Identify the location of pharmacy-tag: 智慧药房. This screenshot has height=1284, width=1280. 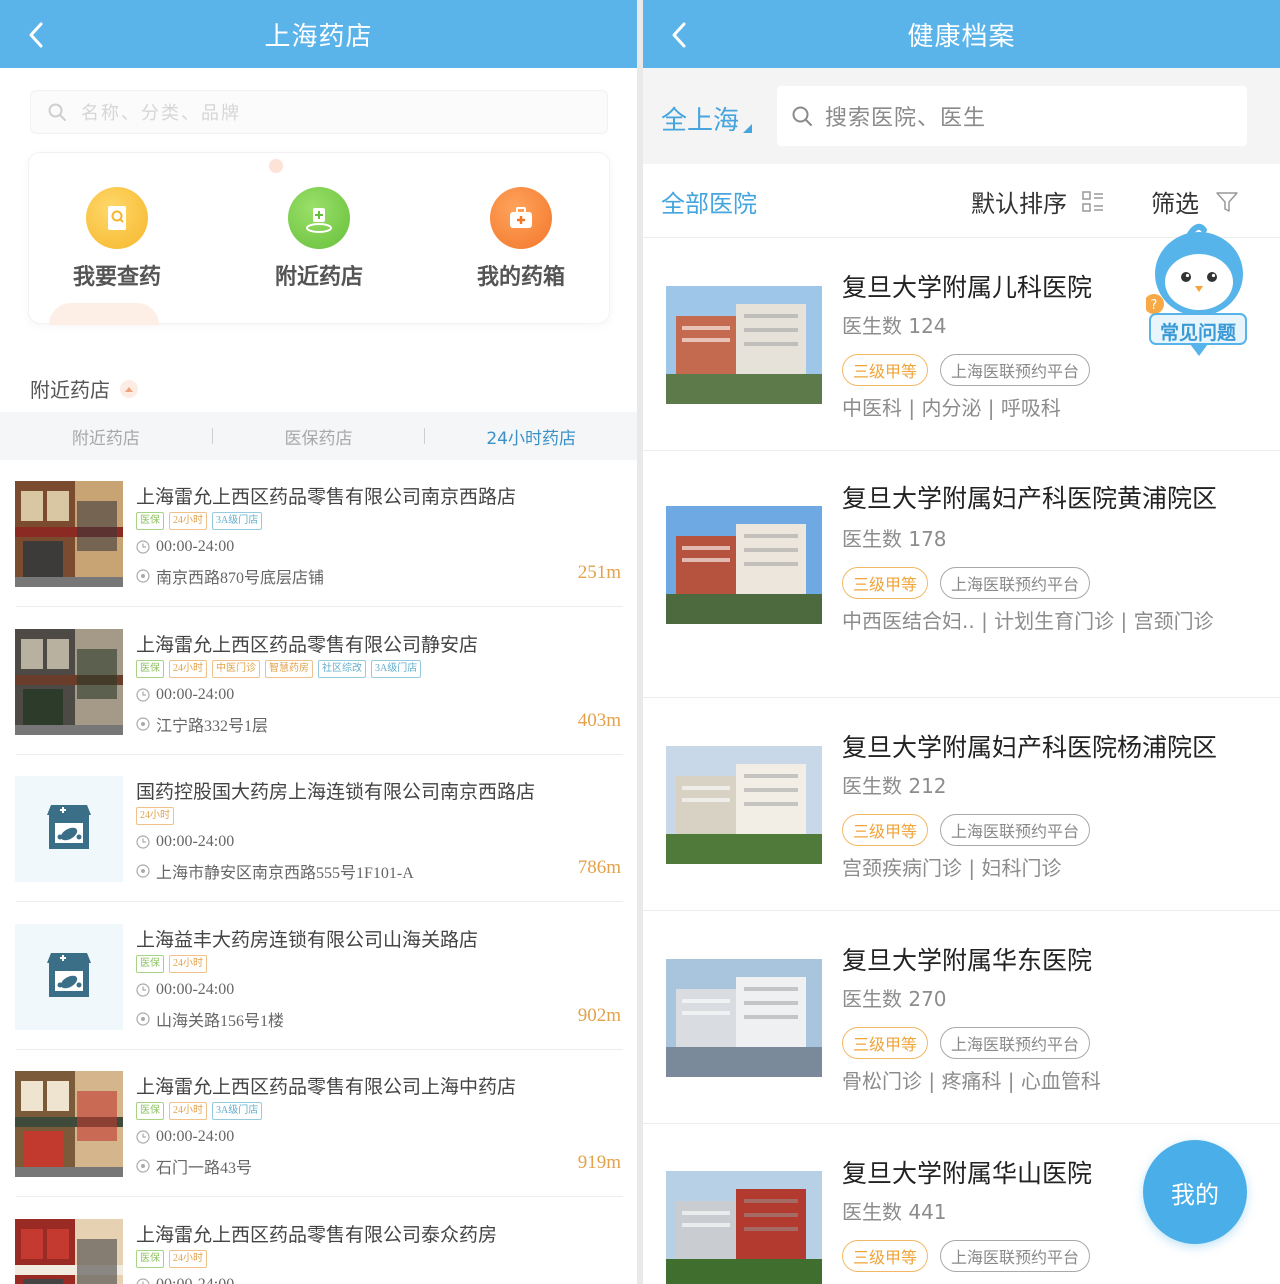
(289, 668).